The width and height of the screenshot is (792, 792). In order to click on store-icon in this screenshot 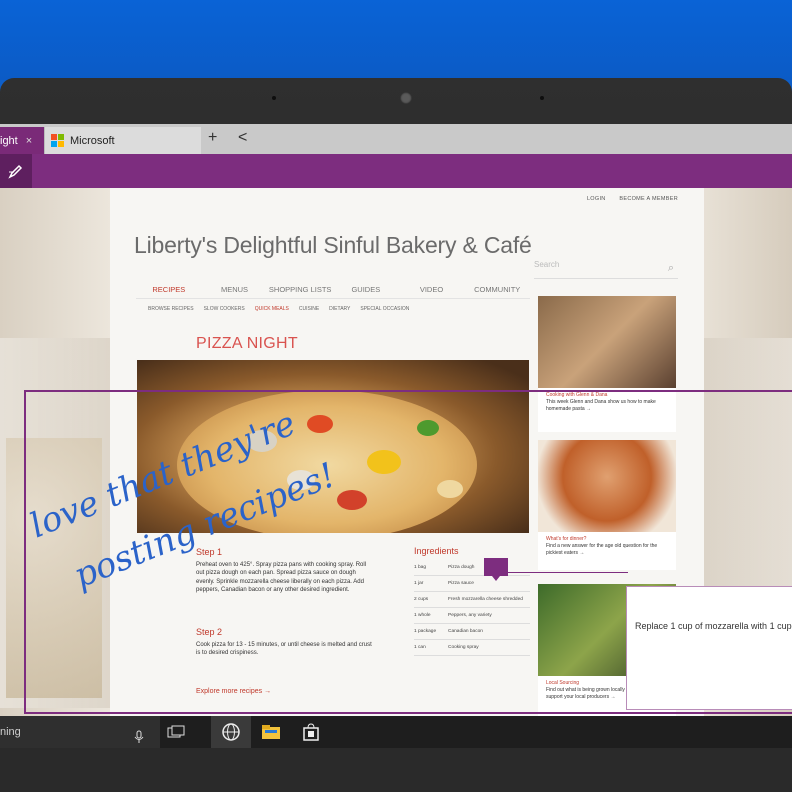, I will do `click(311, 732)`.